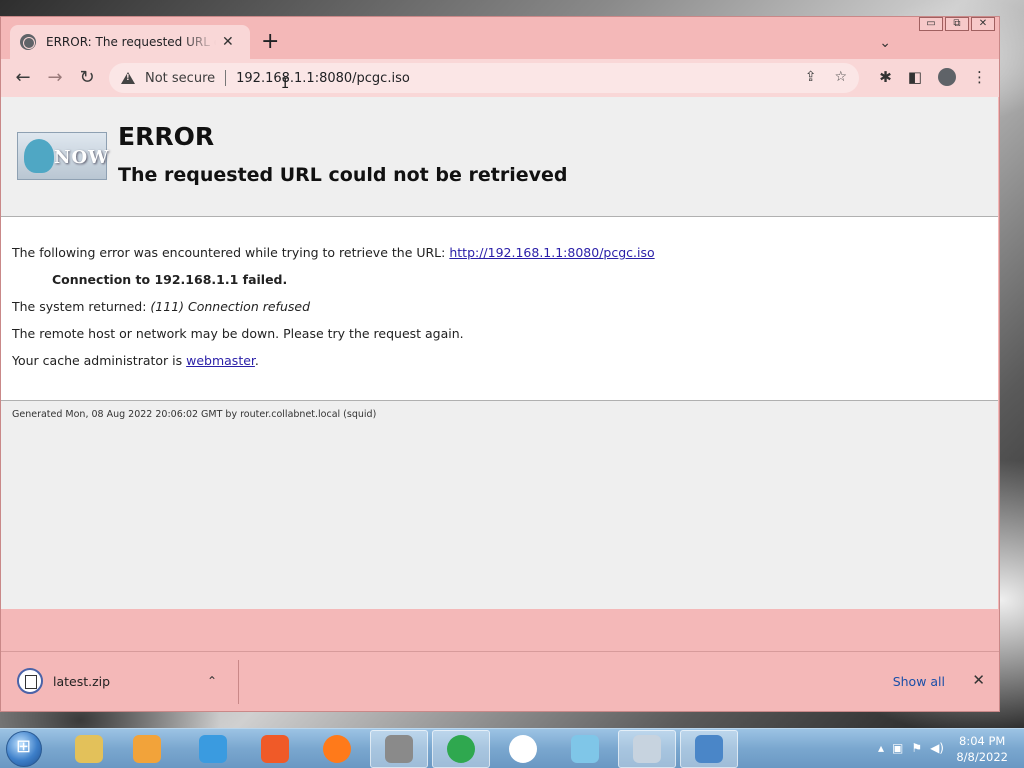 The height and width of the screenshot is (768, 1024). I want to click on taskbar-notepad-button, so click(585, 749).